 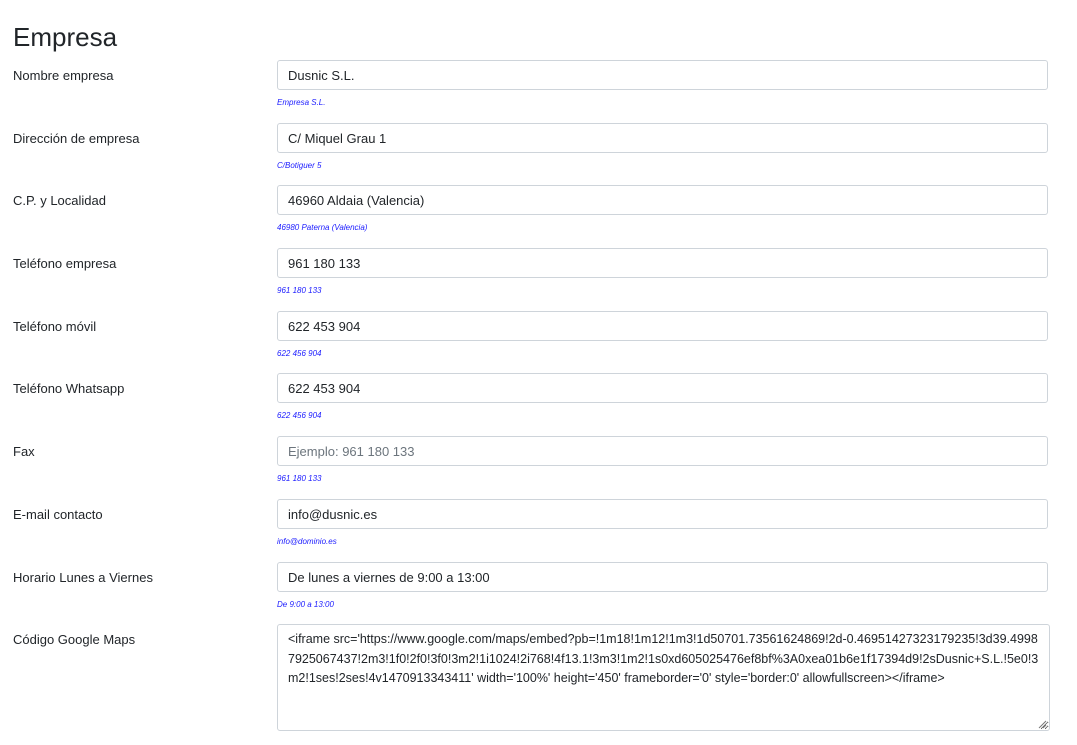 What do you see at coordinates (662, 326) in the screenshot?
I see `mobile-phone-input` at bounding box center [662, 326].